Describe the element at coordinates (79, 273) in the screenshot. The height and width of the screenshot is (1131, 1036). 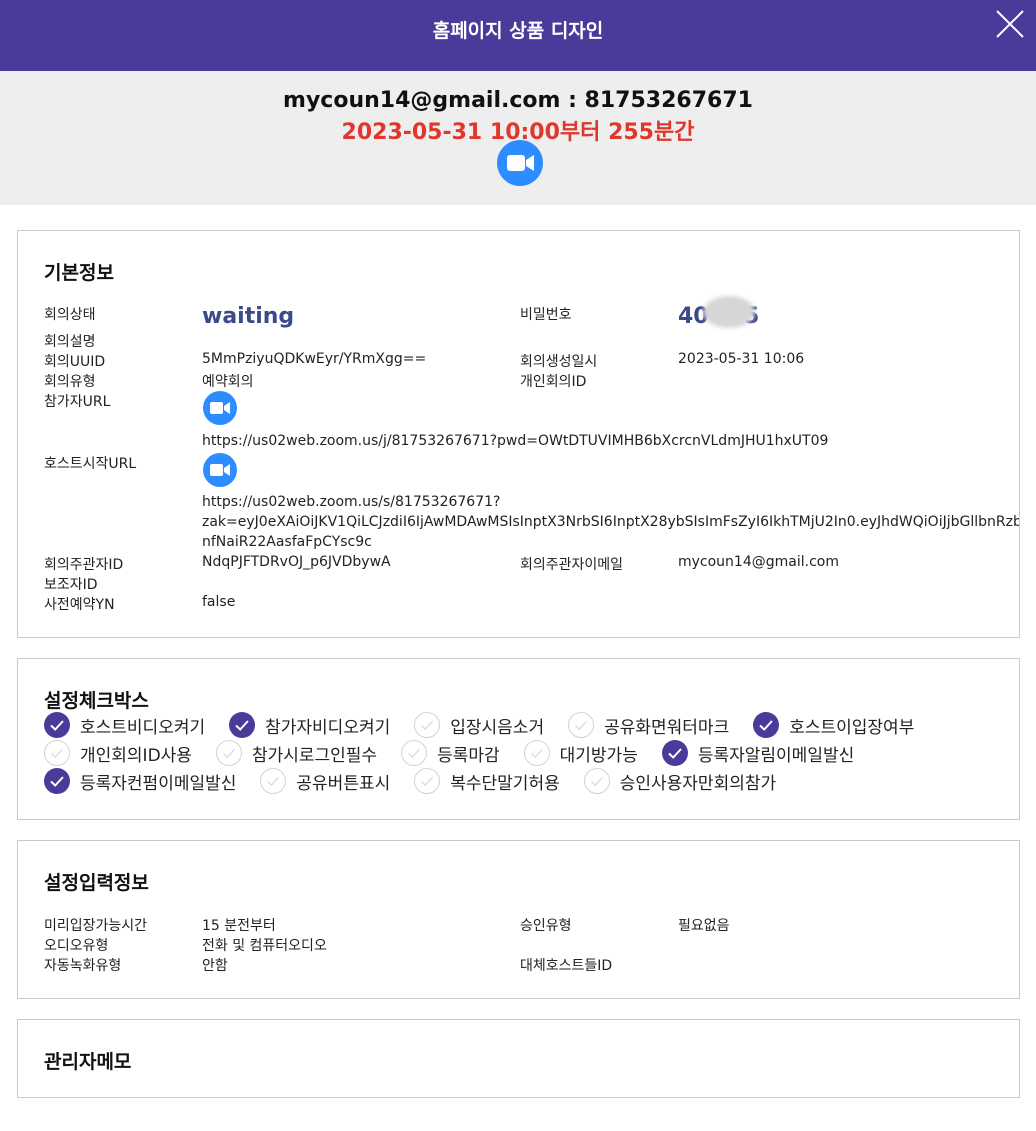
I see `basic-info-title: 기본정보` at that location.